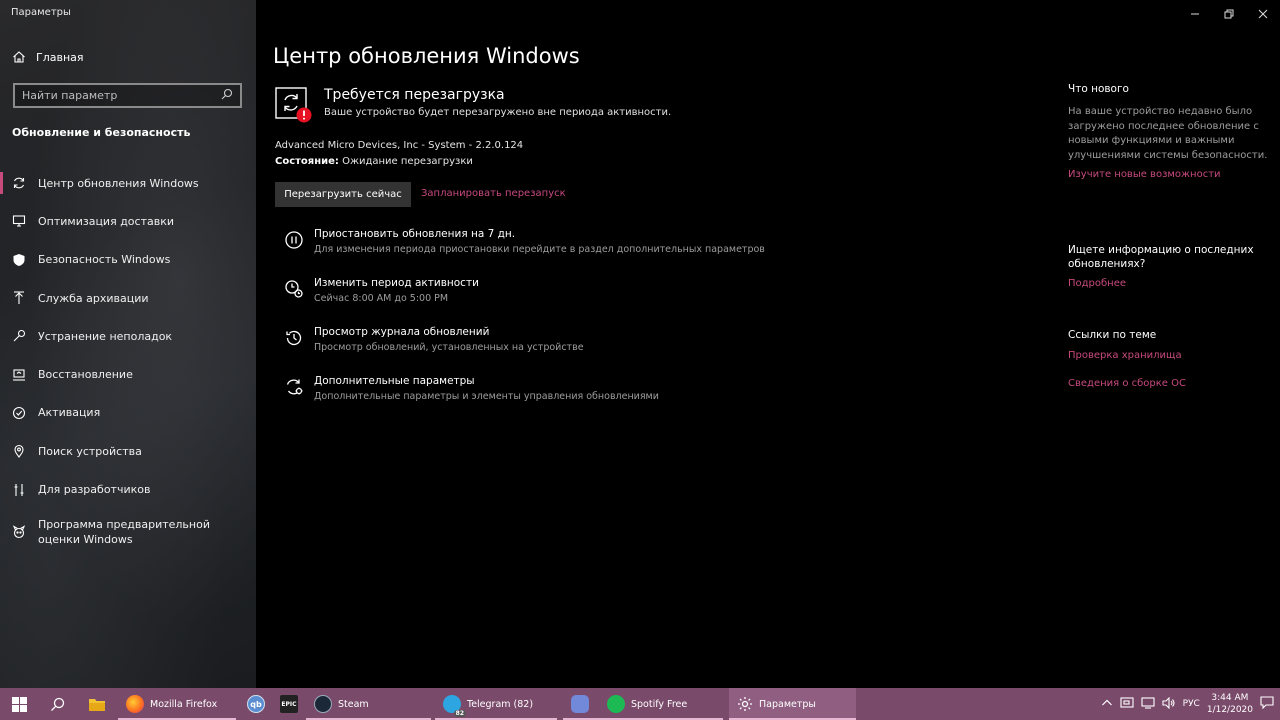 This screenshot has height=720, width=1280. What do you see at coordinates (19, 298) in the screenshot?
I see `backup-icon` at bounding box center [19, 298].